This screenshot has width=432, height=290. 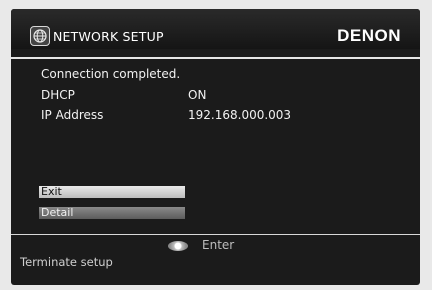 What do you see at coordinates (215, 58) in the screenshot?
I see `header-divider` at bounding box center [215, 58].